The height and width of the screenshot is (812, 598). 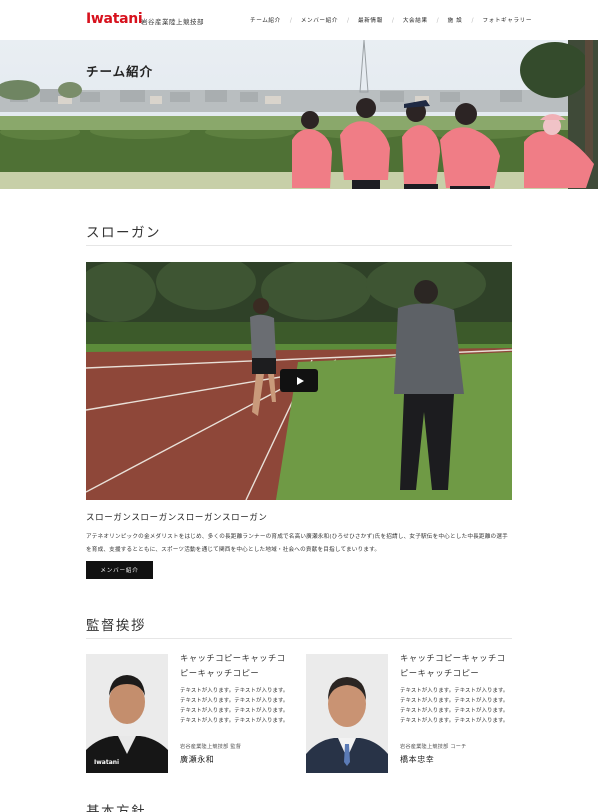 I want to click on greeting-heading: 監督挨拶, so click(x=116, y=626).